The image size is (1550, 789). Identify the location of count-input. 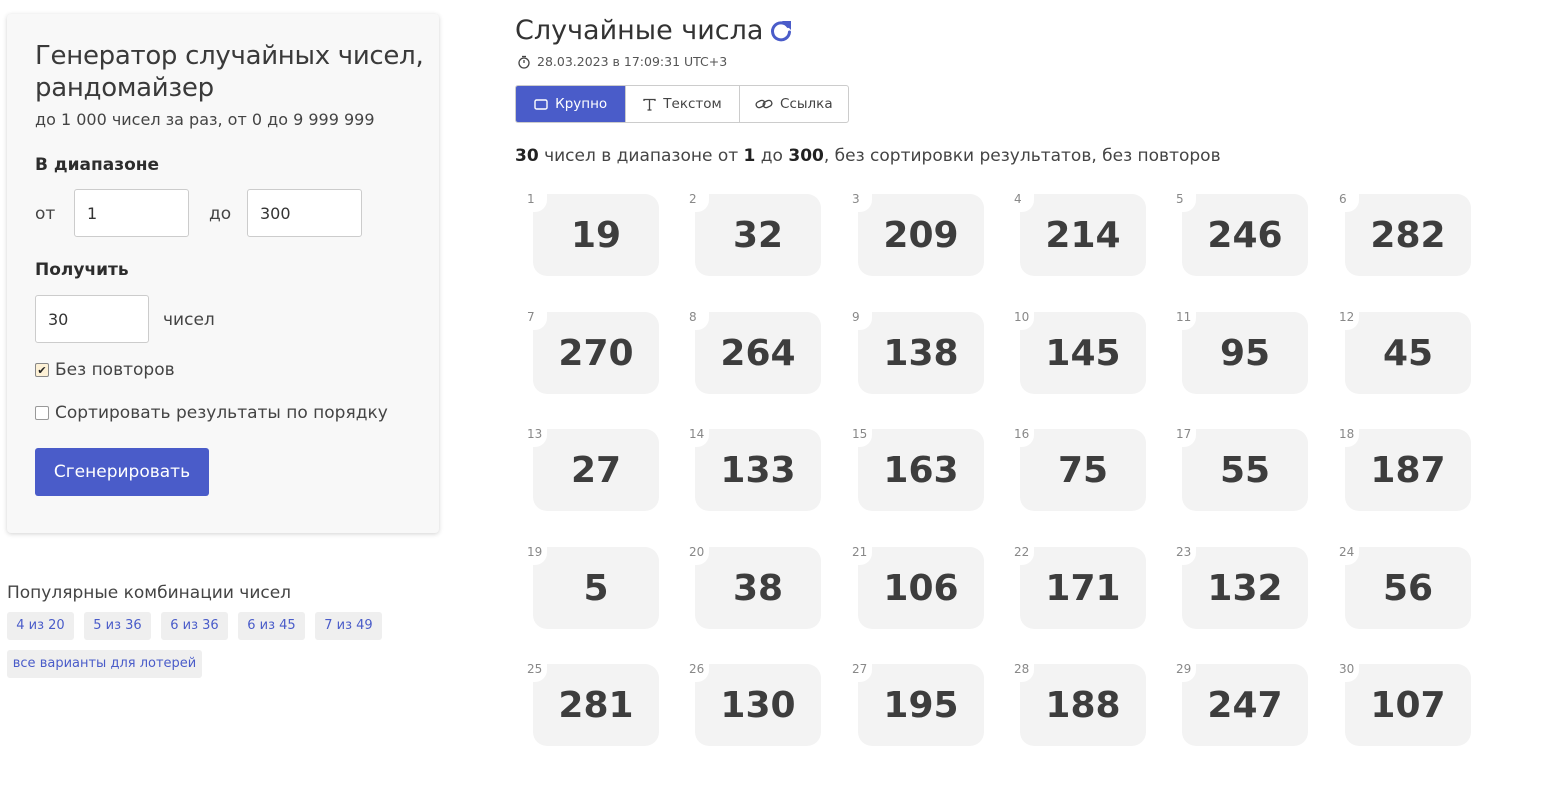
(92, 319).